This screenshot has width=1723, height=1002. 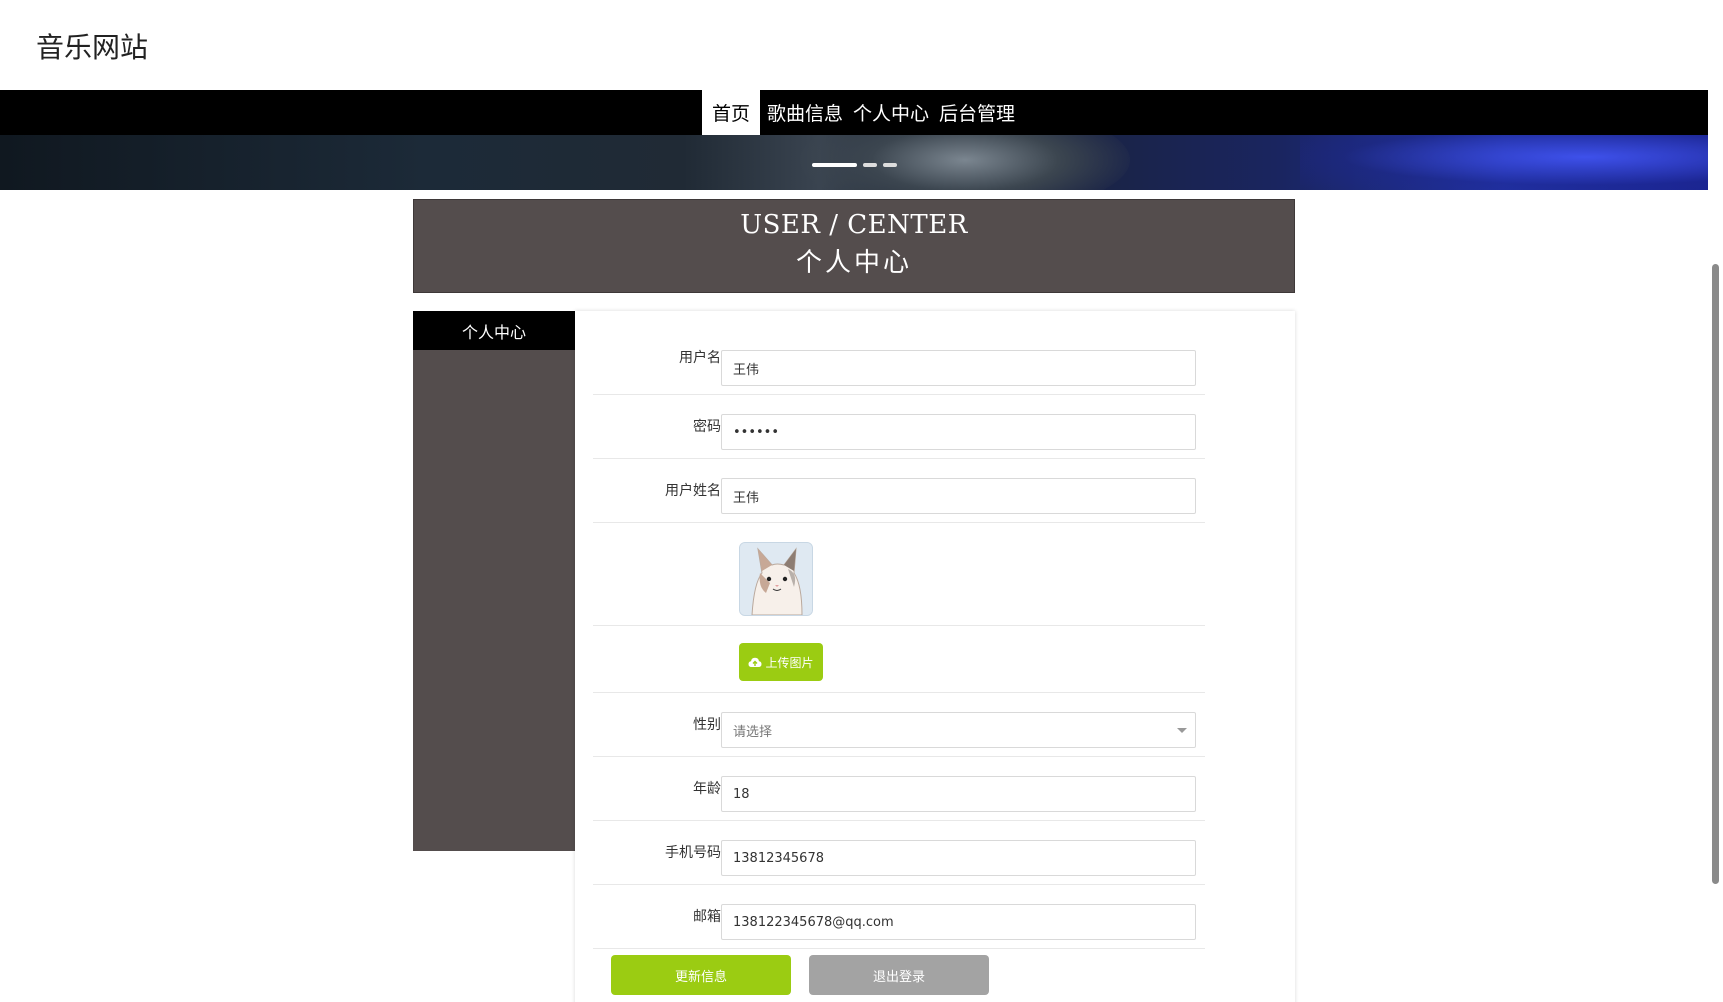 I want to click on section-title-box: USER / CENTER 个人中心, so click(x=854, y=246).